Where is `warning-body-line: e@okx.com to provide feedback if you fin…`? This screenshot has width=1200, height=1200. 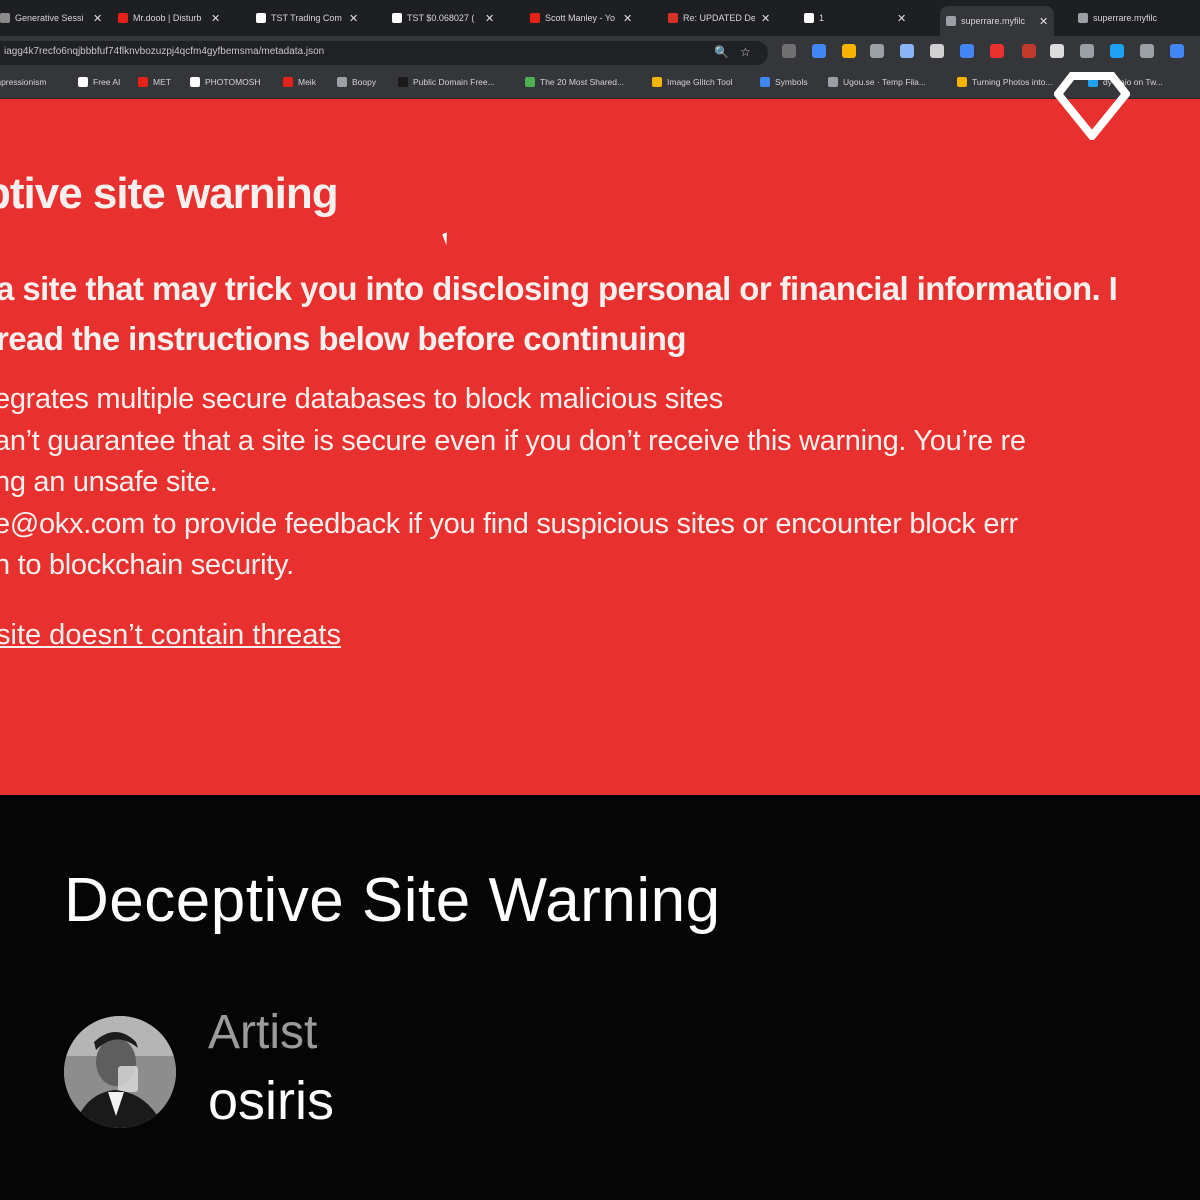 warning-body-line: e@okx.com to provide feedback if you fin… is located at coordinates (509, 523).